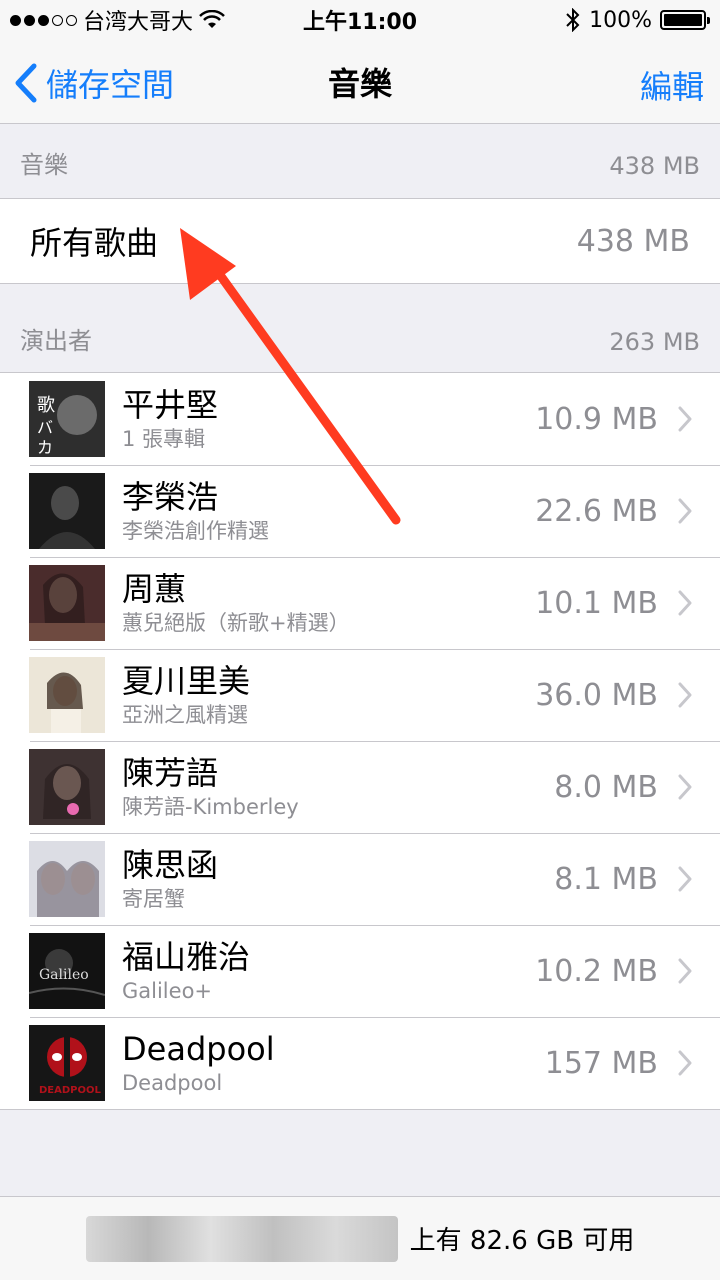 The width and height of the screenshot is (720, 1280). I want to click on battery-percent: 100%, so click(620, 20).